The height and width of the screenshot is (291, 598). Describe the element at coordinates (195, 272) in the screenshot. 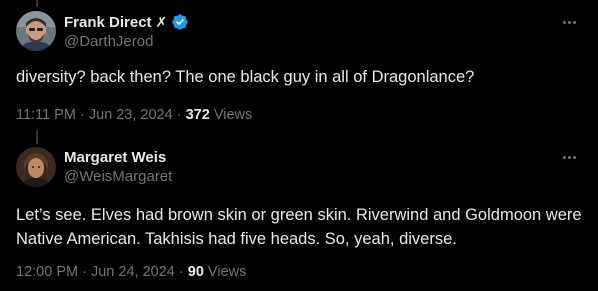

I see `views-count: 90` at that location.